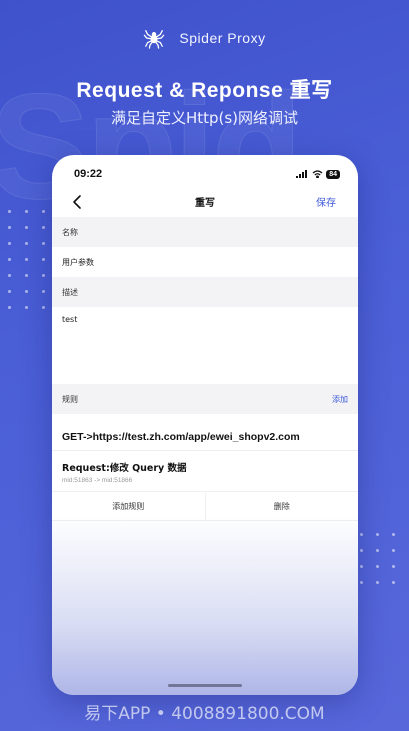  What do you see at coordinates (70, 399) in the screenshot?
I see `rules-label: 规则` at bounding box center [70, 399].